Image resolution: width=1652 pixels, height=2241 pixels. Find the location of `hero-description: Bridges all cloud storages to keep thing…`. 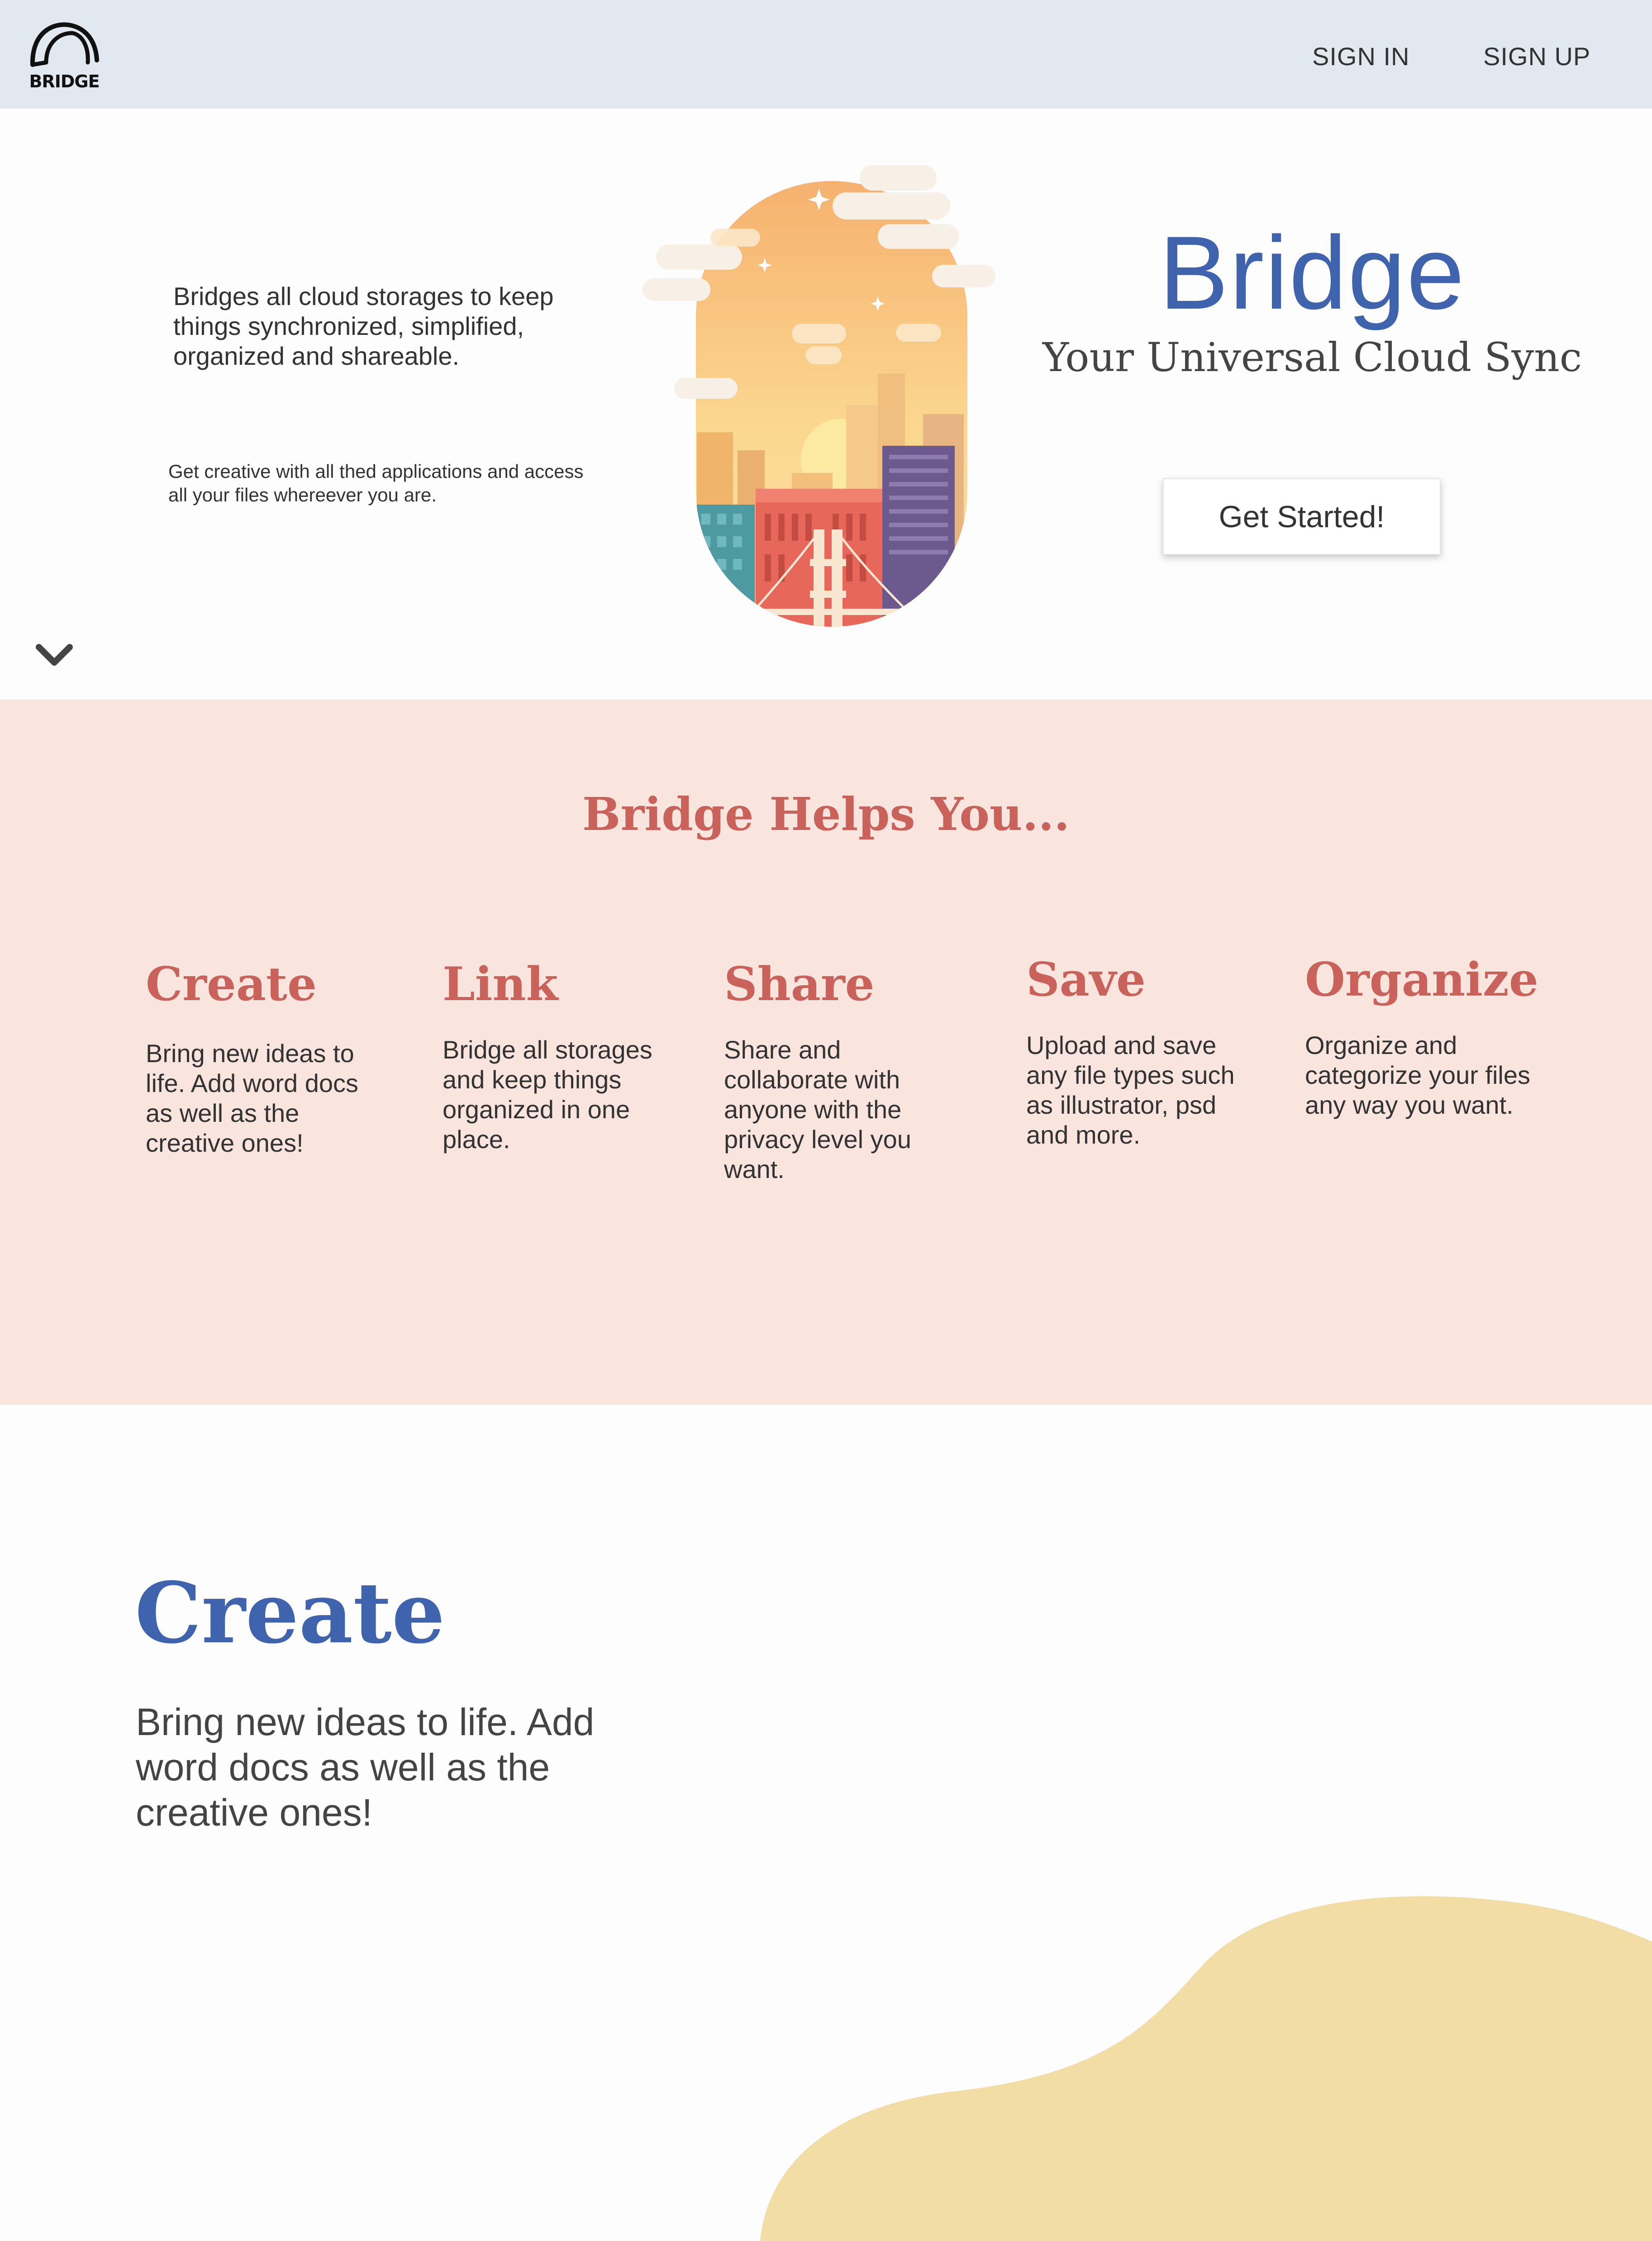

hero-description: Bridges all cloud storages to keep thing… is located at coordinates (363, 326).